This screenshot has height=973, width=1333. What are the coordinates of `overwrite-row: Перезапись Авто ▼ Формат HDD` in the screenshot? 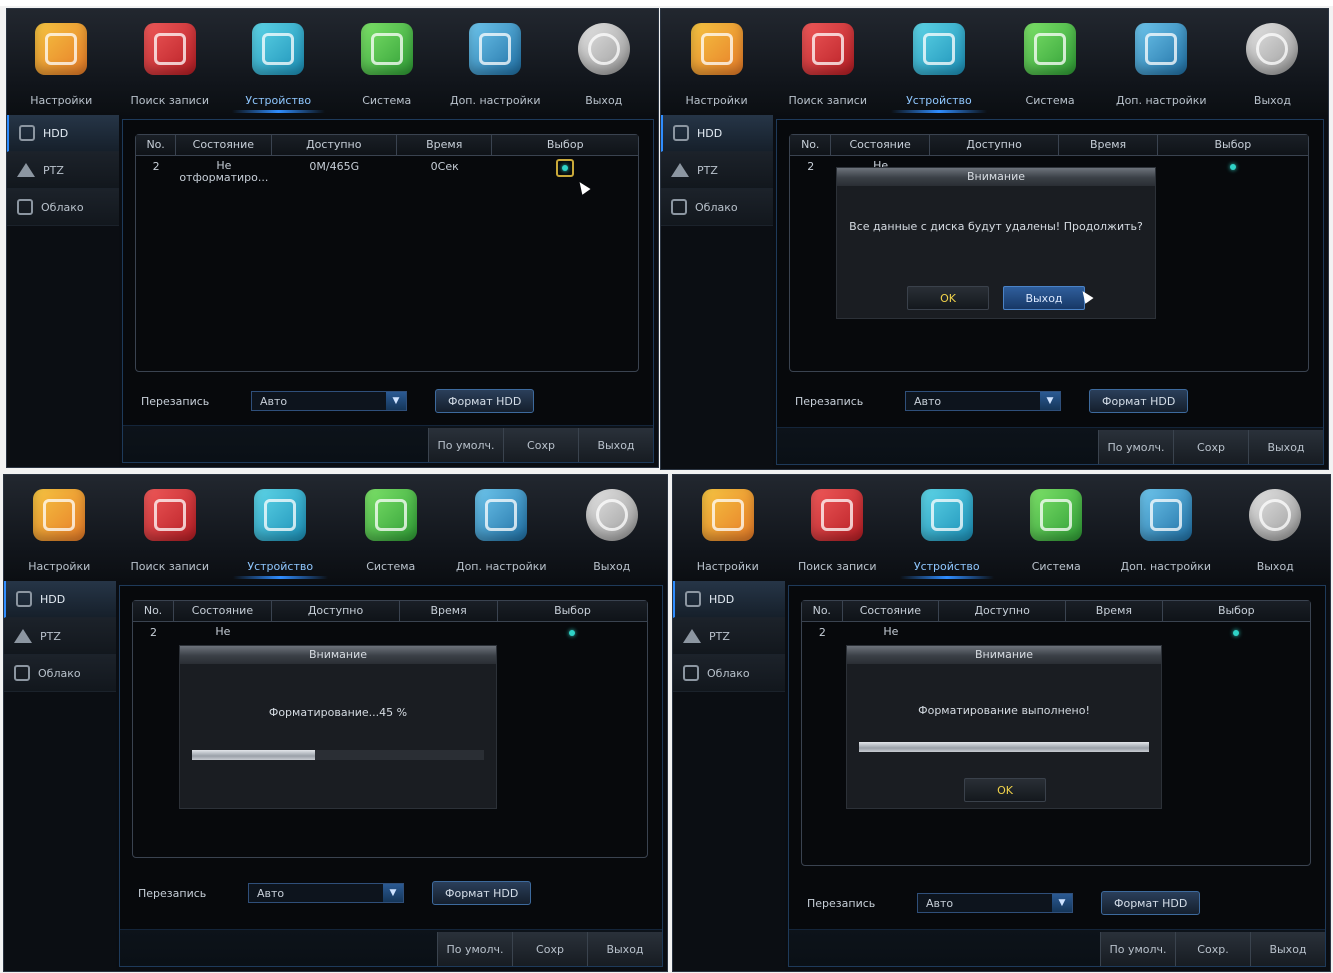 It's located at (393, 893).